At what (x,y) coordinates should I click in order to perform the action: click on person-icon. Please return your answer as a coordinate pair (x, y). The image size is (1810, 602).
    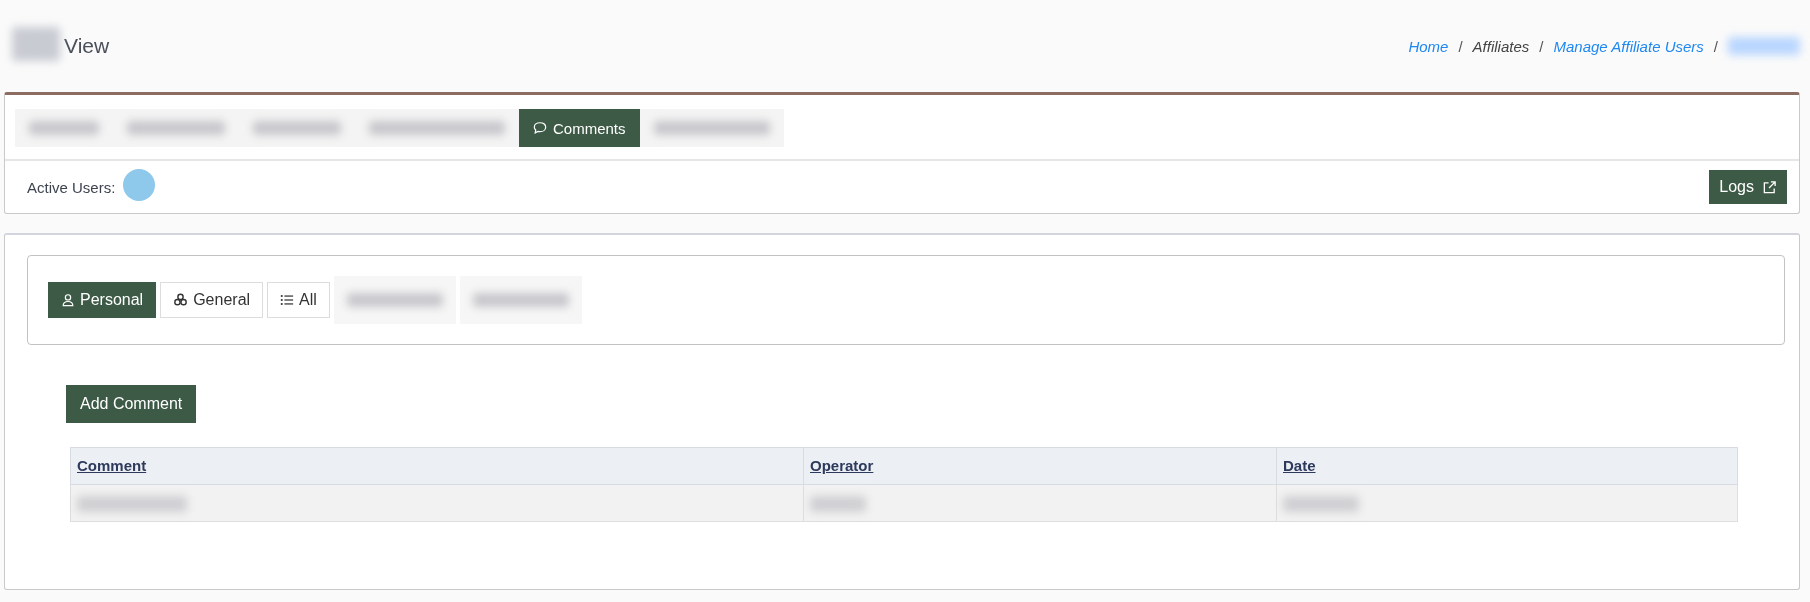
    Looking at the image, I should click on (68, 300).